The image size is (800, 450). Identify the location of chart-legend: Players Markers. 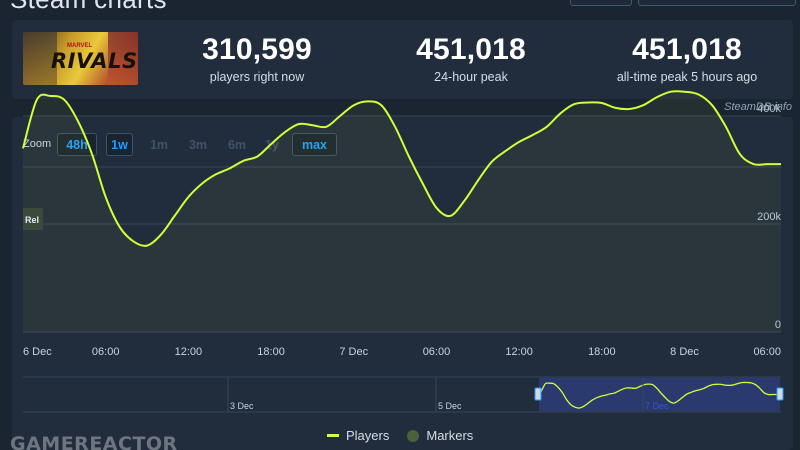
(400, 435).